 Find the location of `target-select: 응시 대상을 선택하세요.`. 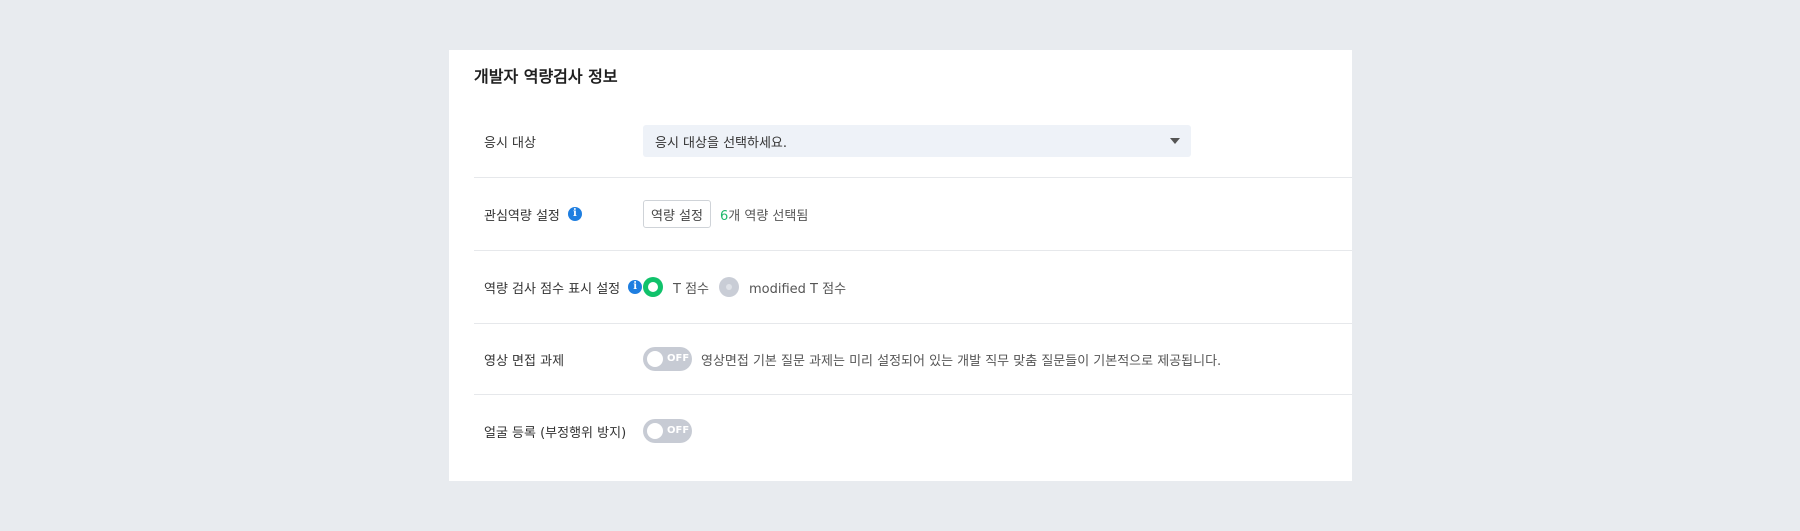

target-select: 응시 대상을 선택하세요. is located at coordinates (917, 141).